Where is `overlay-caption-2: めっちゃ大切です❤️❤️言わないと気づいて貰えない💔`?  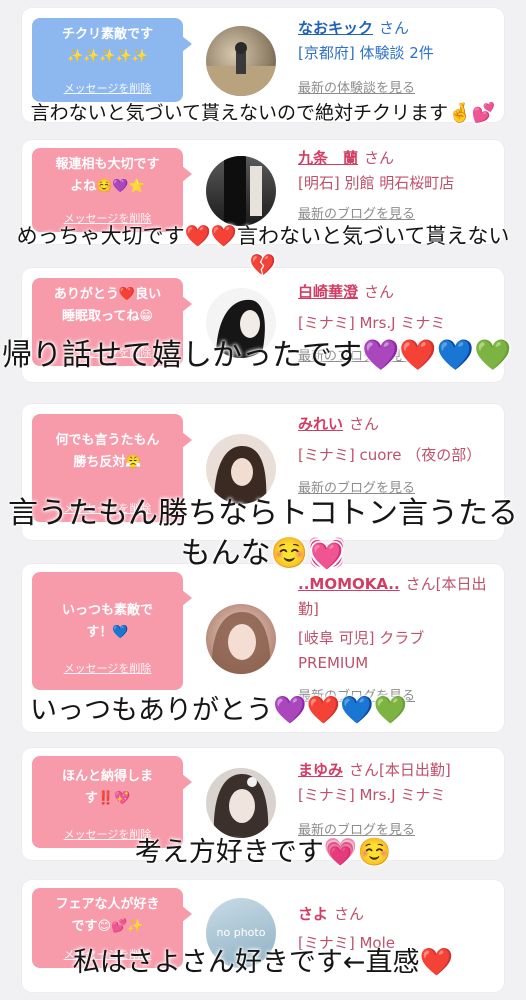
overlay-caption-2: めっちゃ大切です❤️❤️言わないと気づいて貰えない💔 is located at coordinates (263, 250).